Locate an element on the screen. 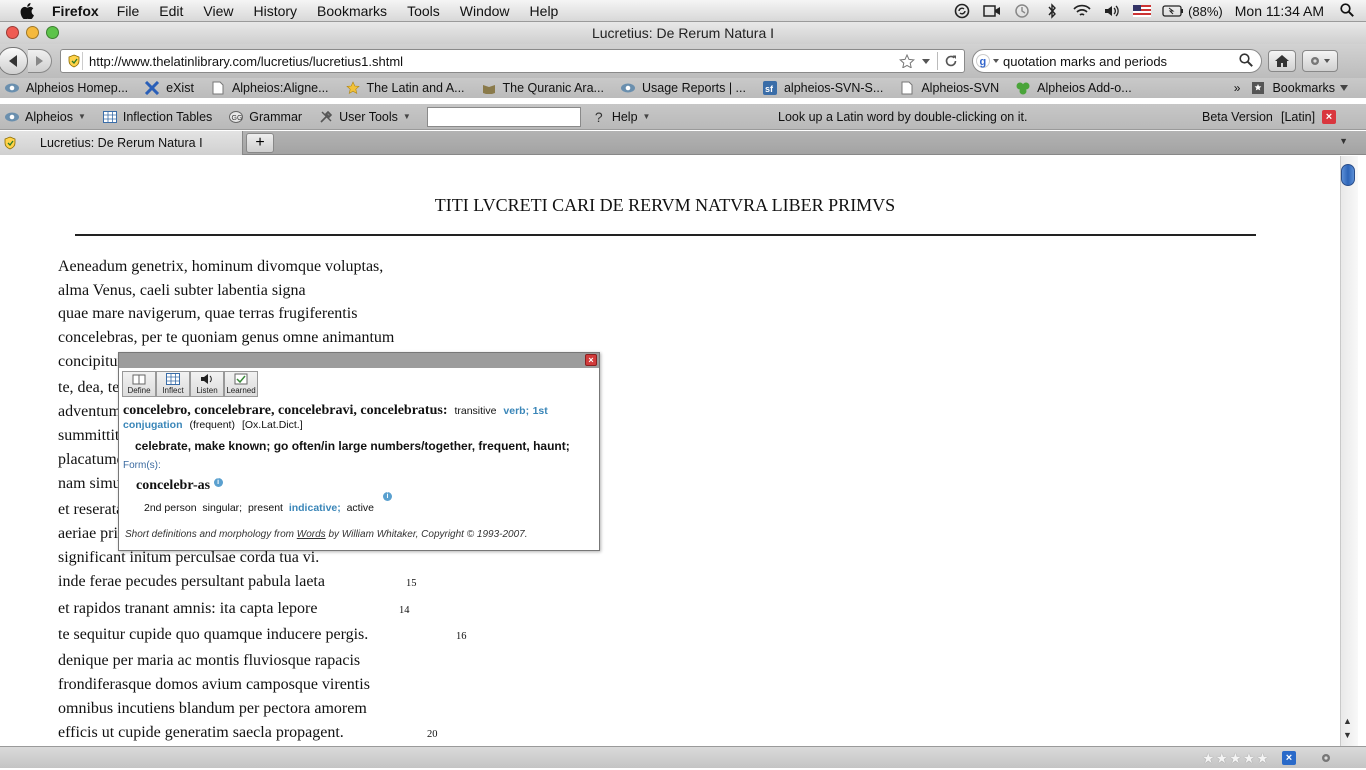  words-link: Words is located at coordinates (311, 534).